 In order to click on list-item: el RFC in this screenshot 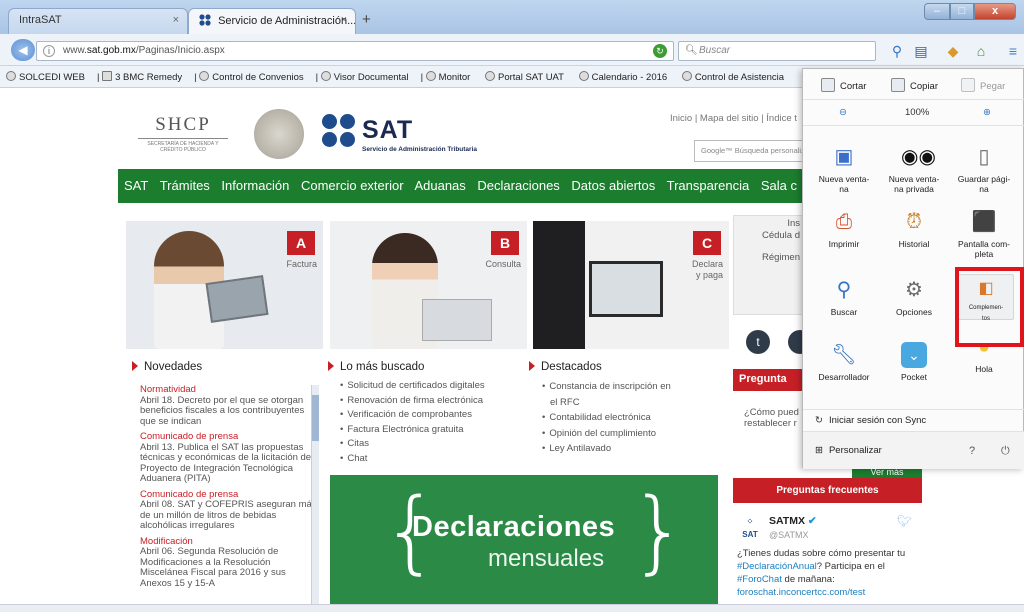, I will do `click(606, 403)`.